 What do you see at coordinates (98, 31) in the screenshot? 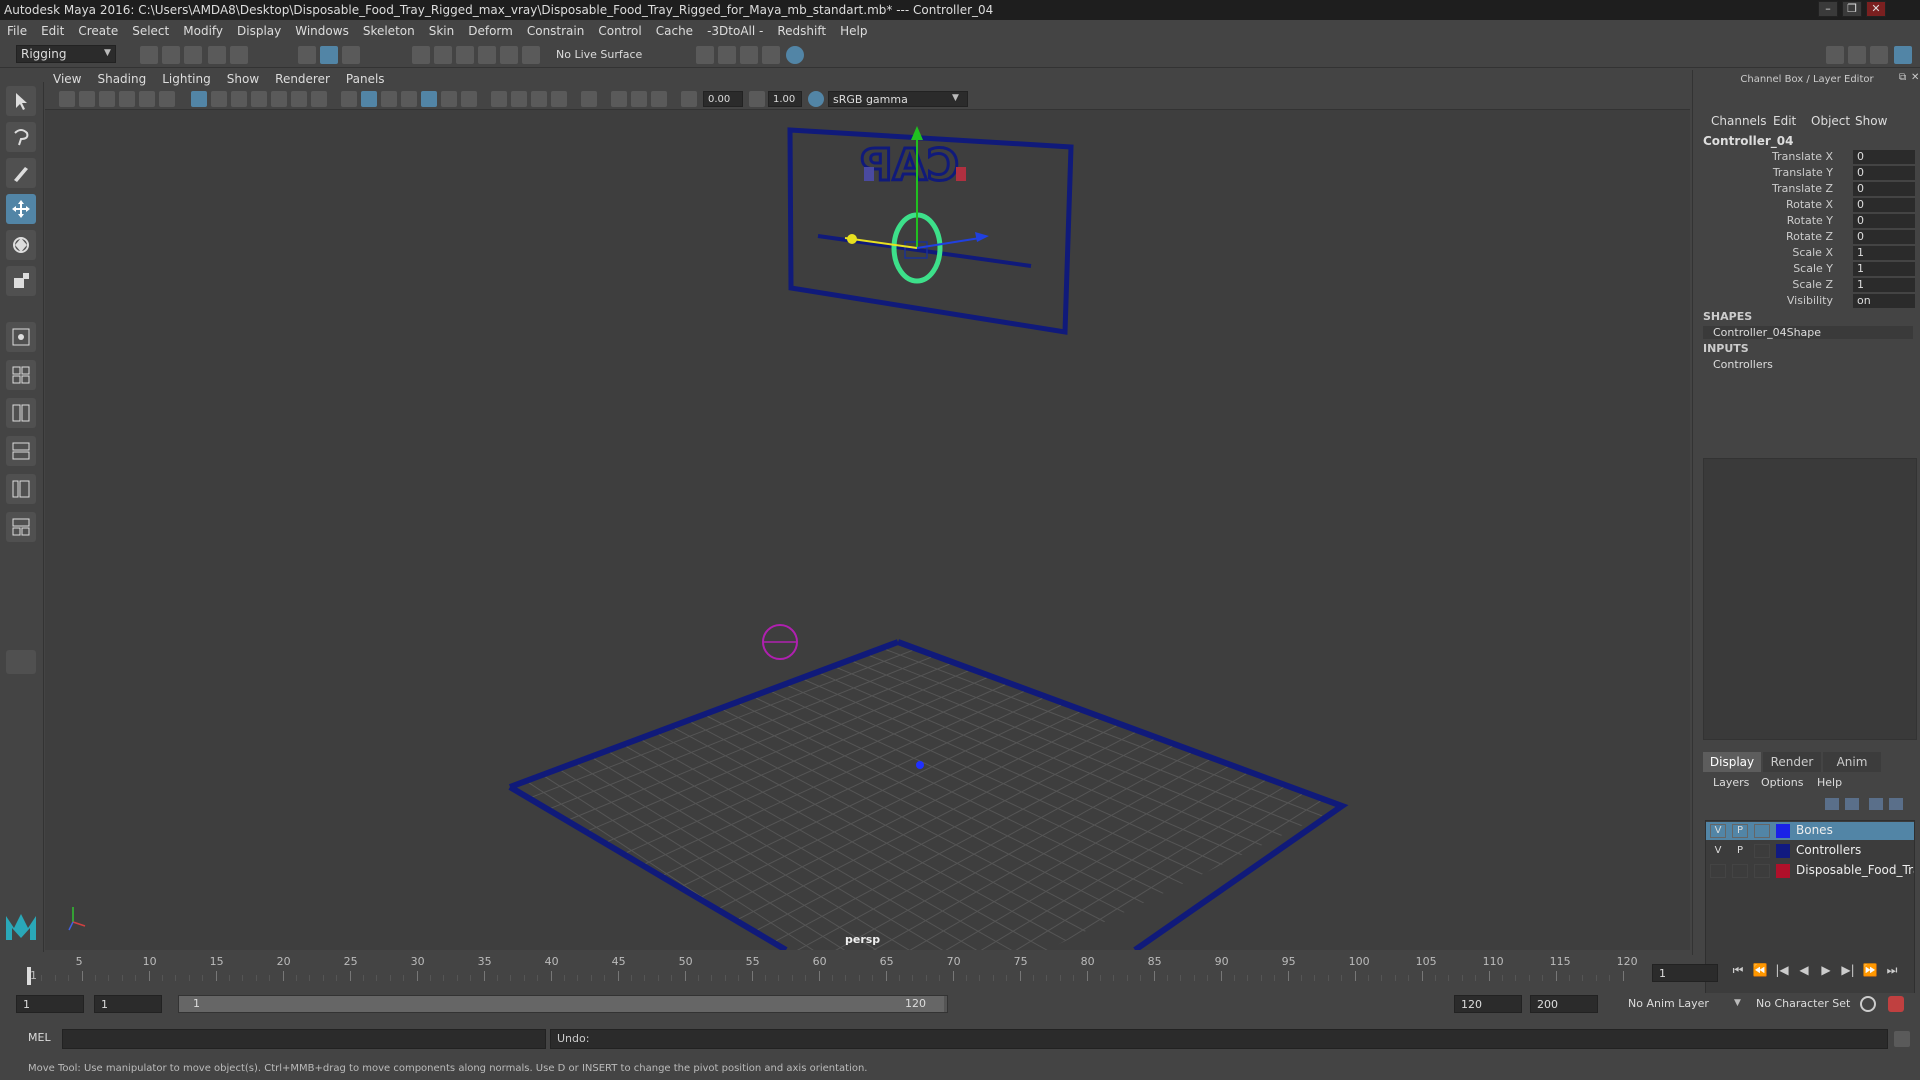
I see `menu-create: Create` at bounding box center [98, 31].